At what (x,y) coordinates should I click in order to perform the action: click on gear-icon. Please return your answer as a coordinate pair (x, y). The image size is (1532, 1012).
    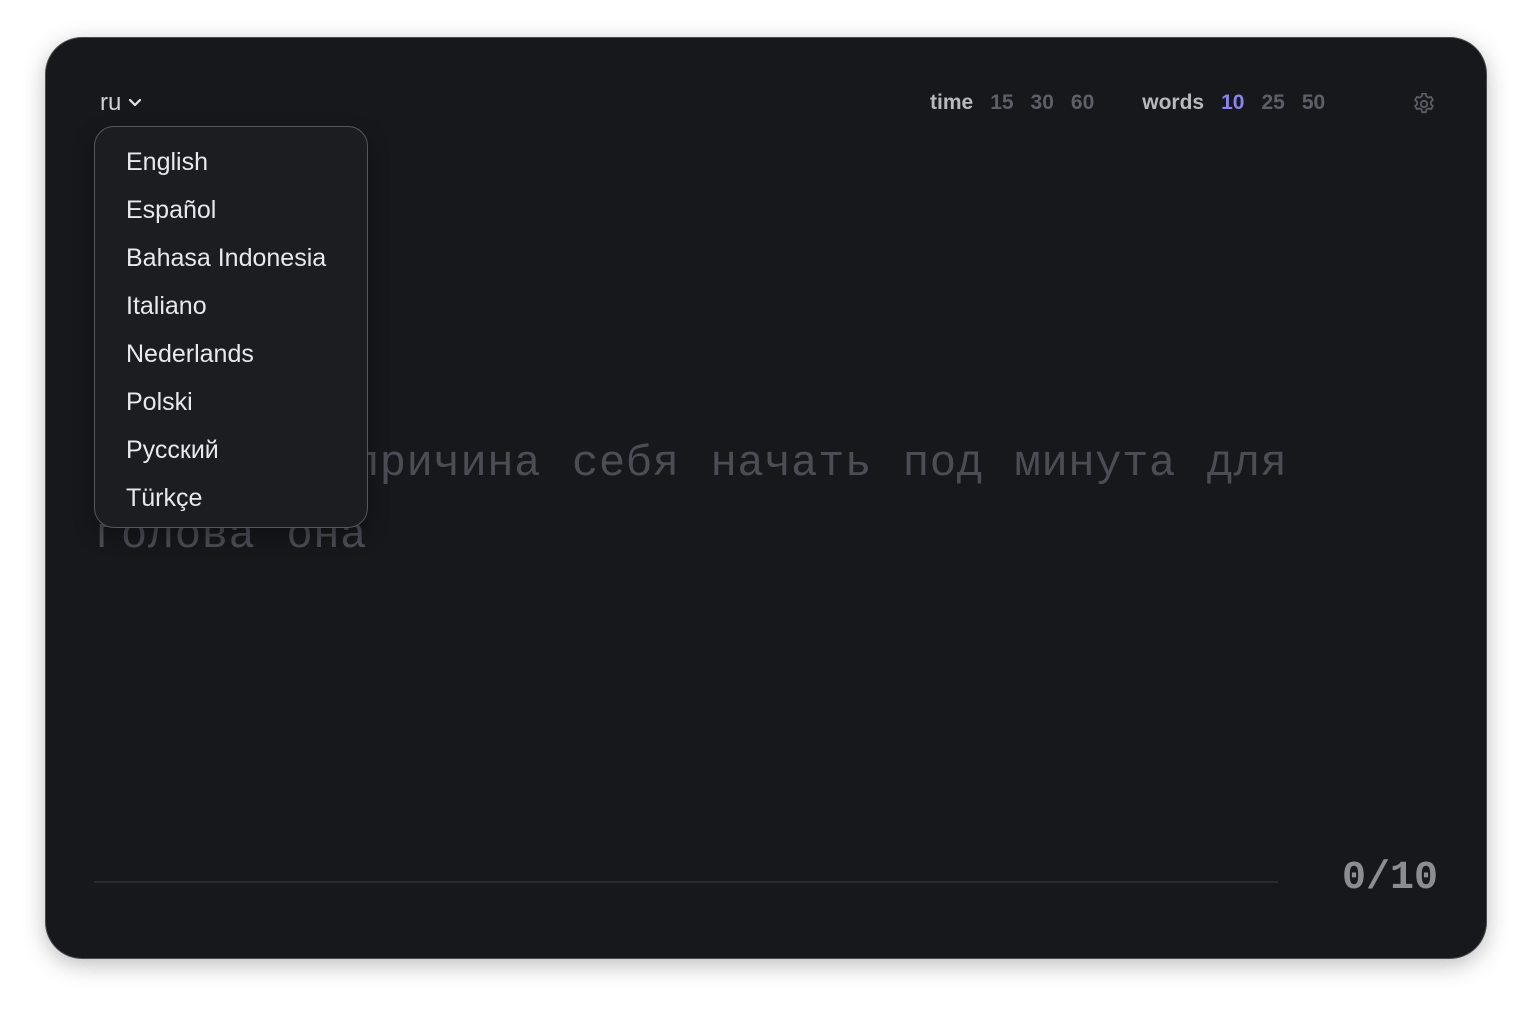
    Looking at the image, I should click on (1424, 104).